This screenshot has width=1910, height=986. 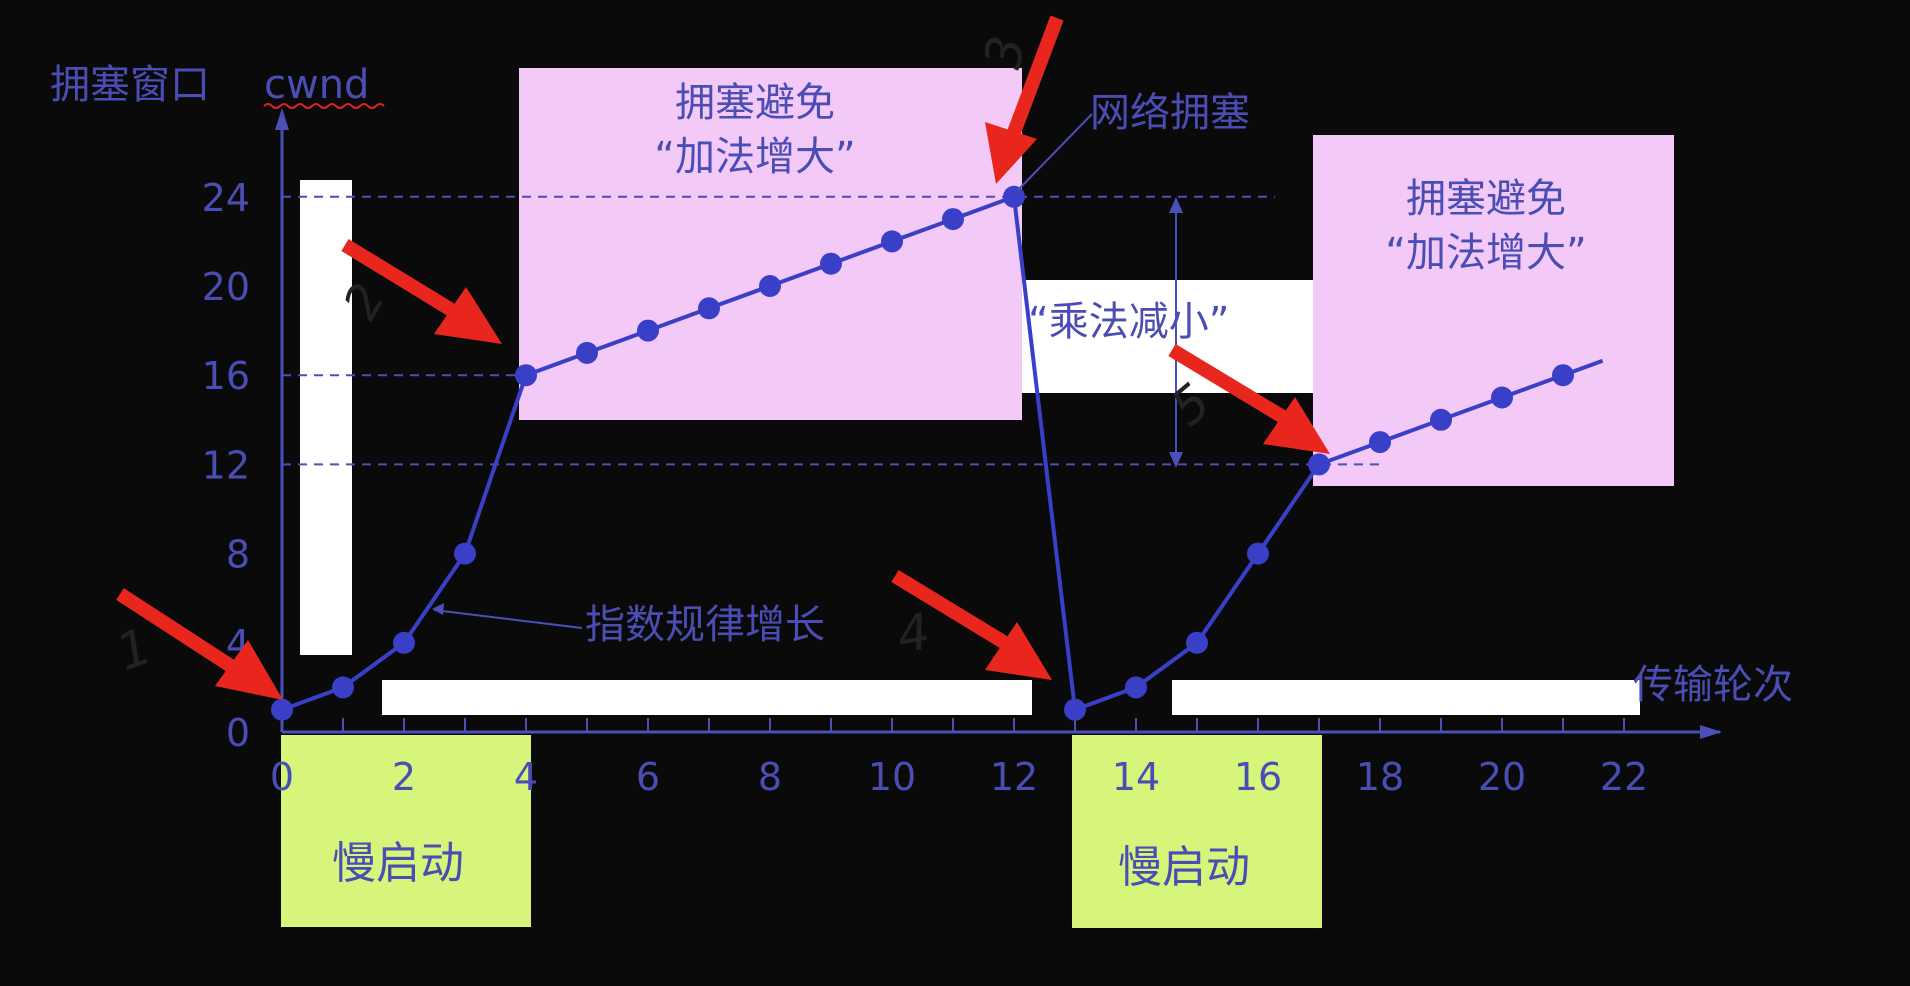 I want to click on slow-start-label-1: 慢启动, so click(x=398, y=863).